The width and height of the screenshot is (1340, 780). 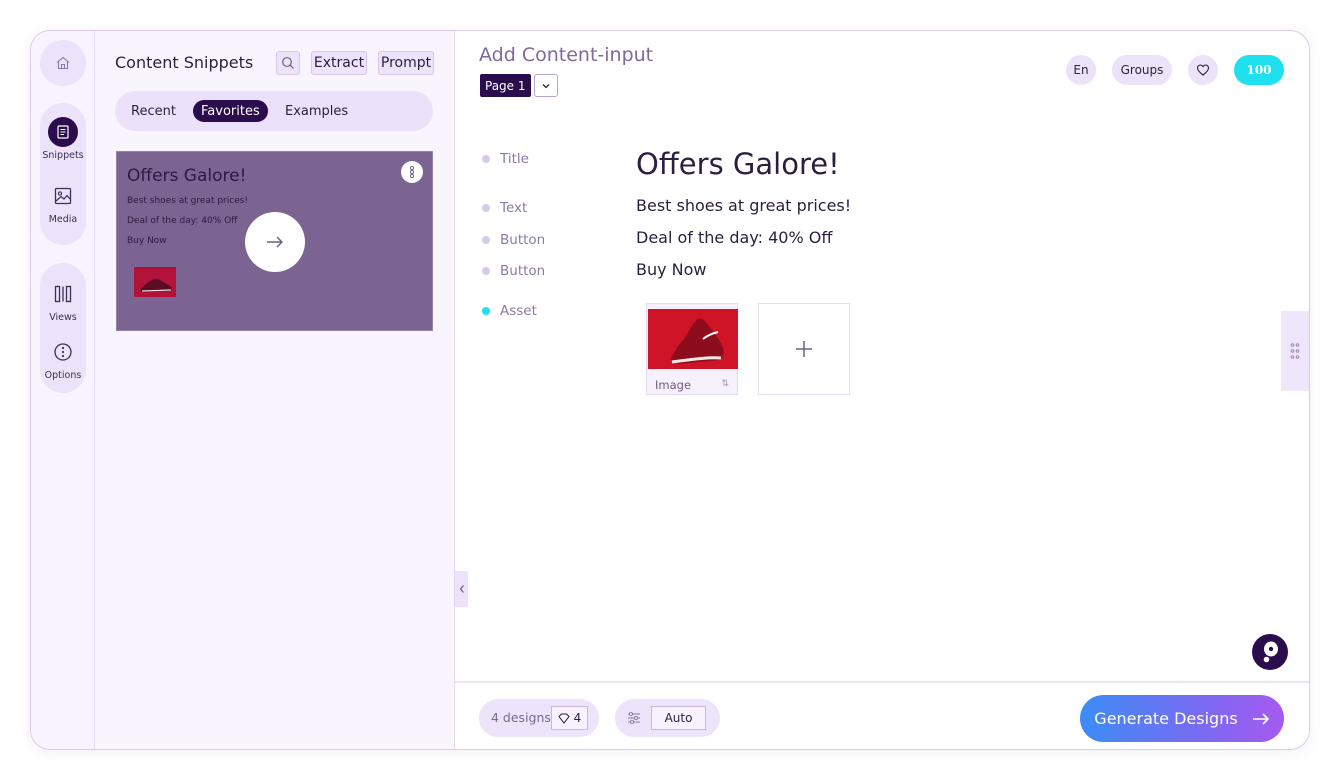 I want to click on snippet-card-use-button, so click(x=275, y=242).